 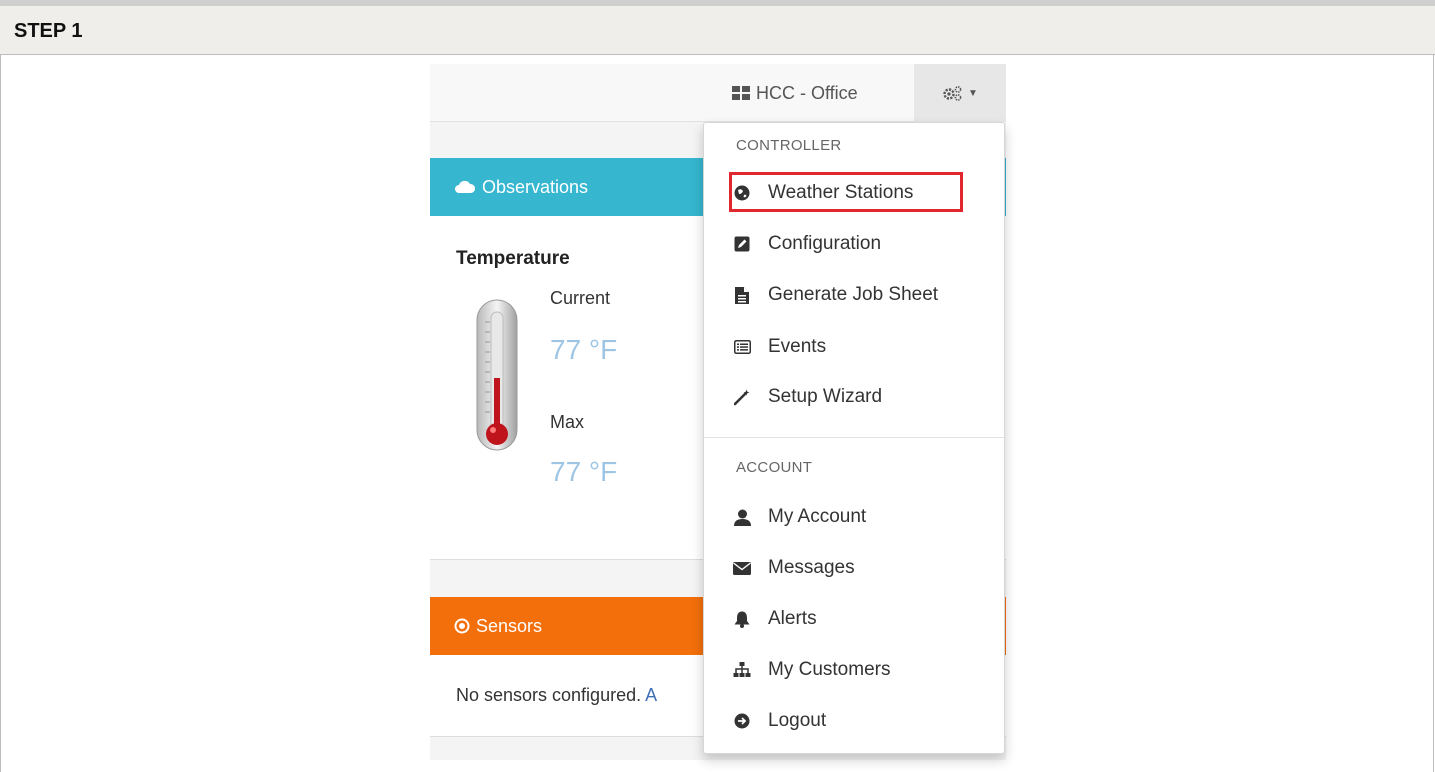 What do you see at coordinates (718, 93) in the screenshot?
I see `navbar: HCC - Office ▼` at bounding box center [718, 93].